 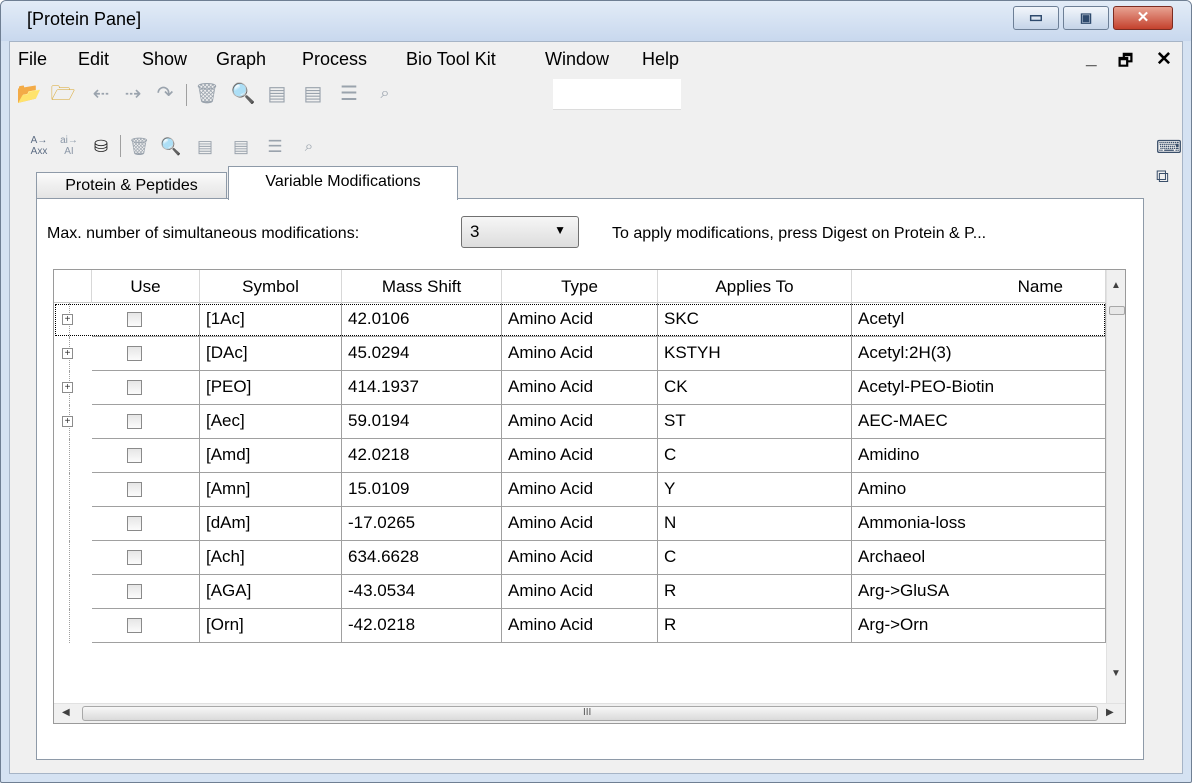 I want to click on name-cell: Acetyl-PEO-Biotin, so click(x=979, y=388).